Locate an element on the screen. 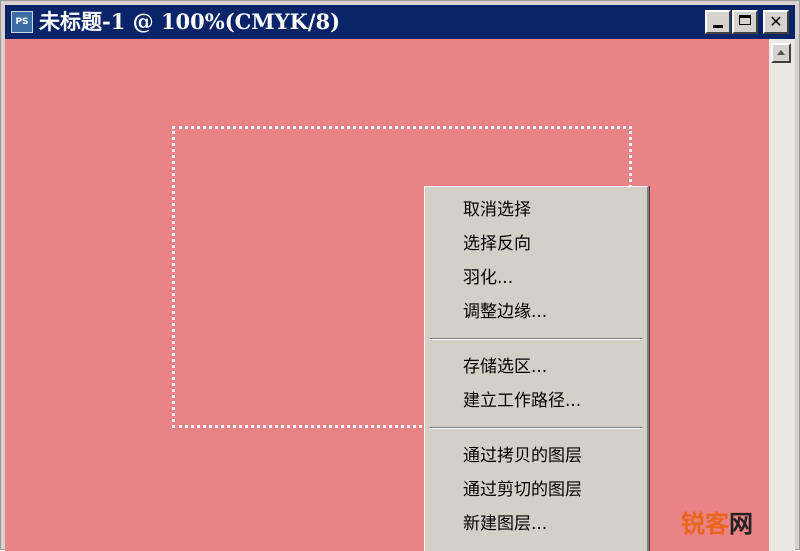 Image resolution: width=800 pixels, height=551 pixels. maximize-button is located at coordinates (745, 22).